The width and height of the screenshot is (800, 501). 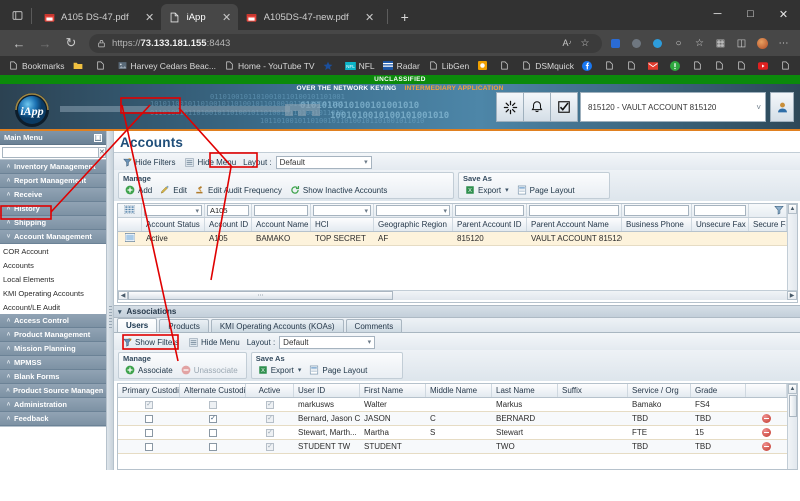 What do you see at coordinates (137, 325) in the screenshot?
I see `tab-users: Users` at bounding box center [137, 325].